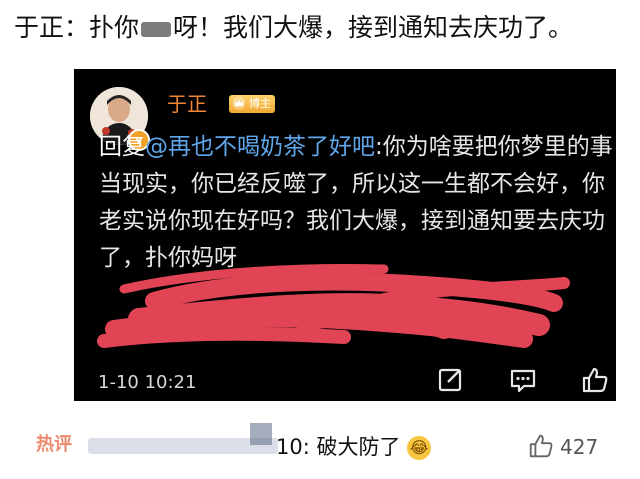  I want to click on mention-link: @再也不喝奶茶了好吧, so click(260, 147).